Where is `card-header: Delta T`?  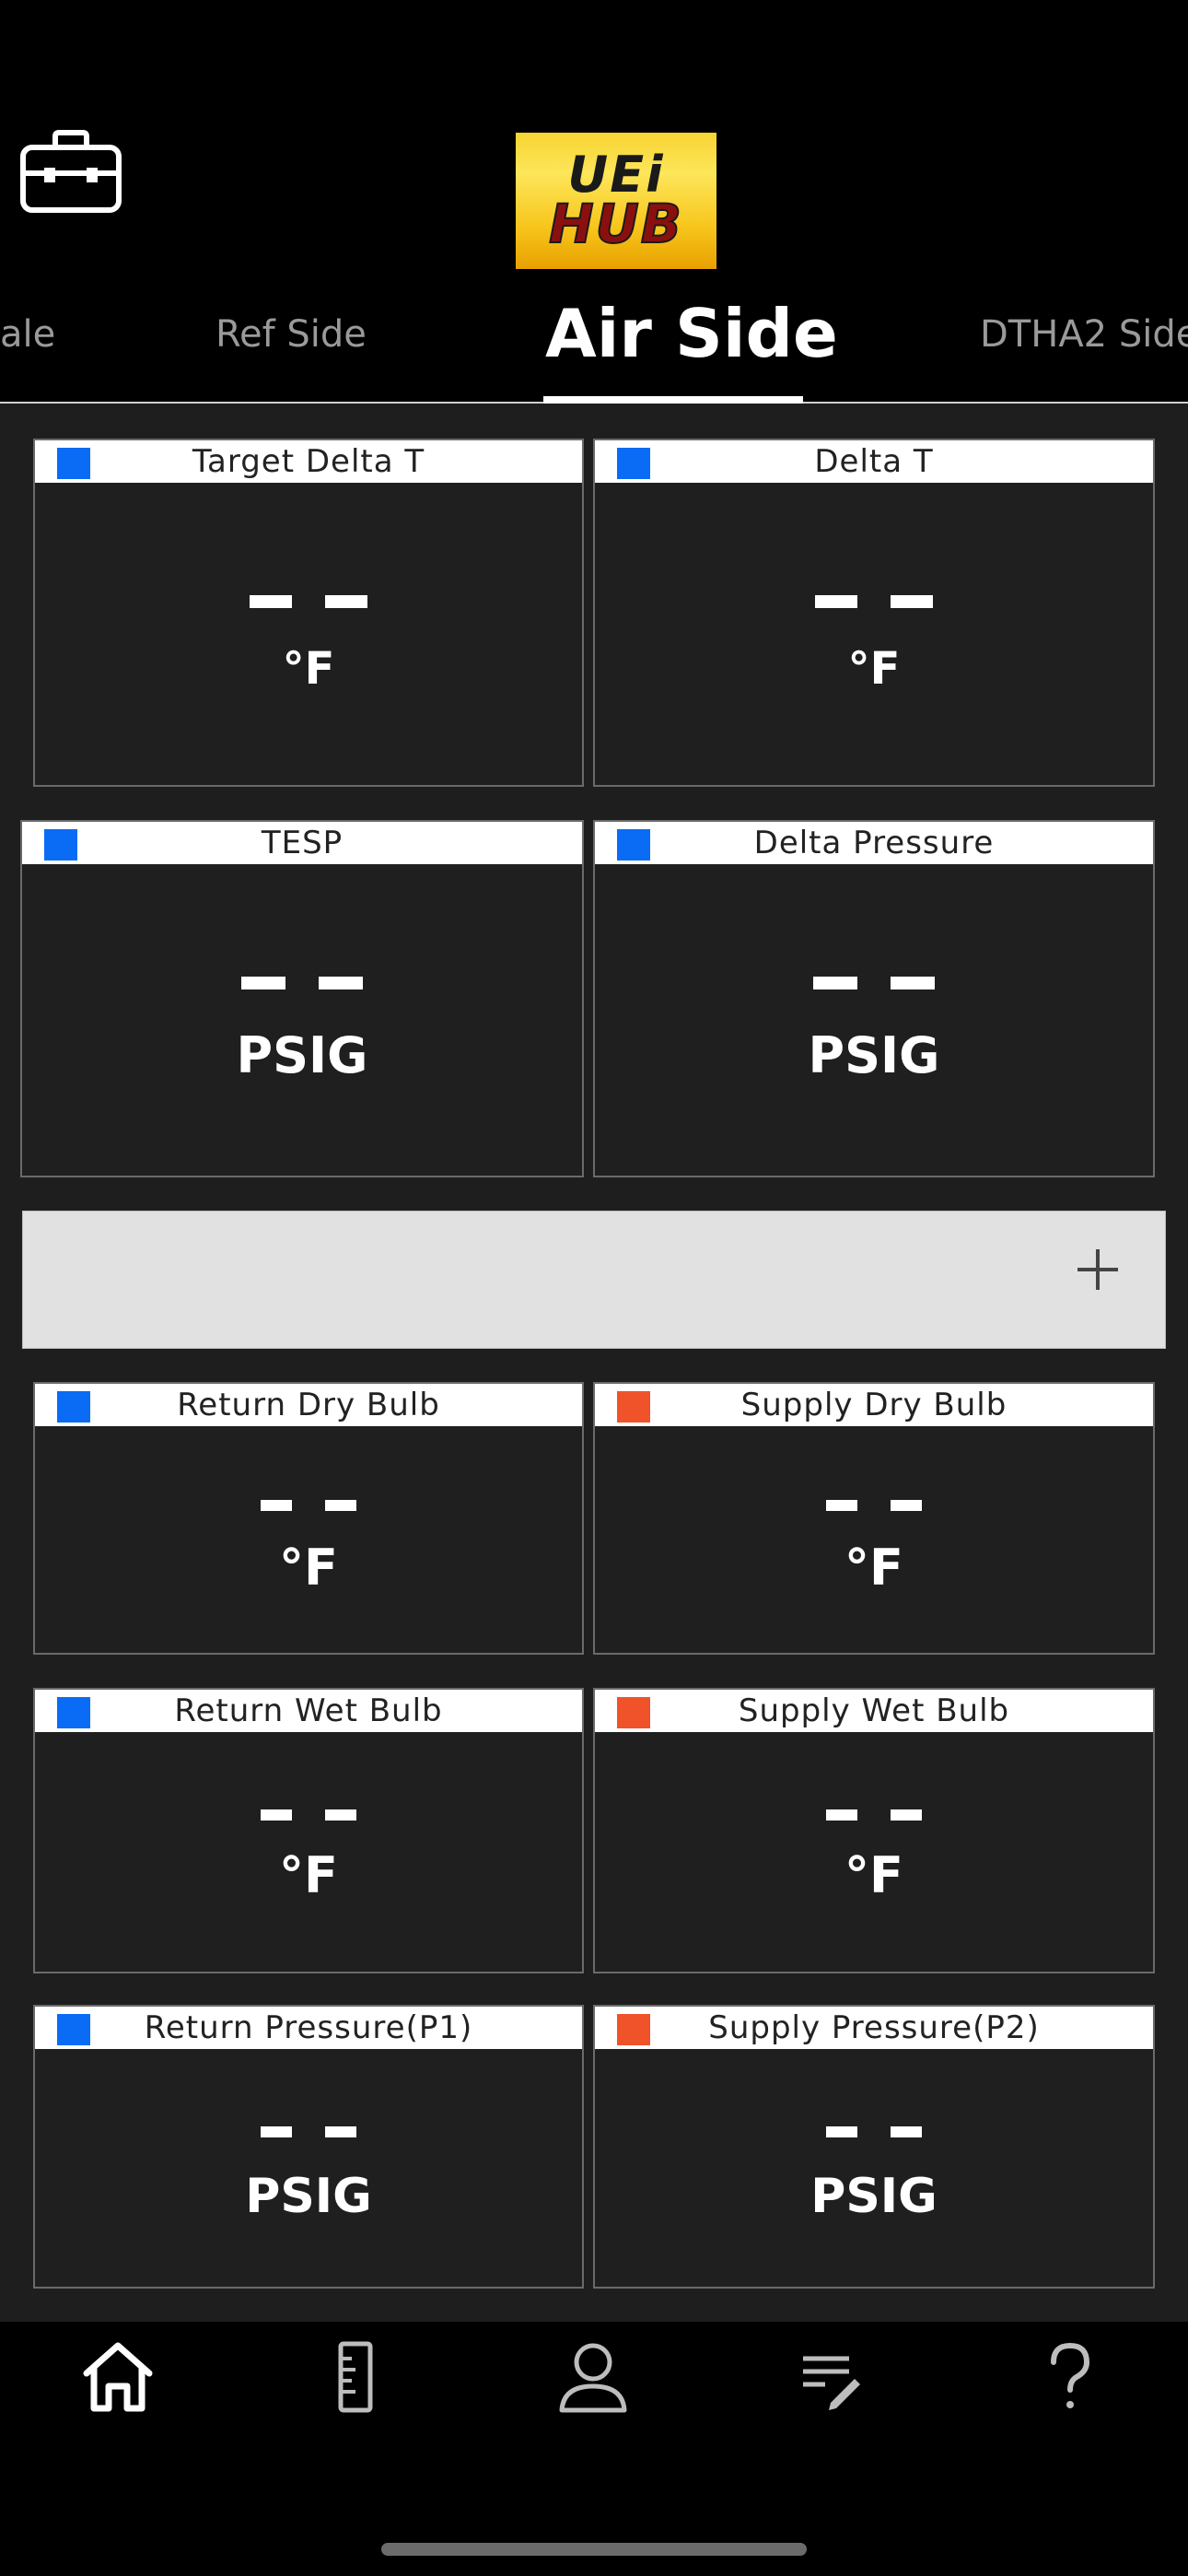
card-header: Delta T is located at coordinates (874, 461).